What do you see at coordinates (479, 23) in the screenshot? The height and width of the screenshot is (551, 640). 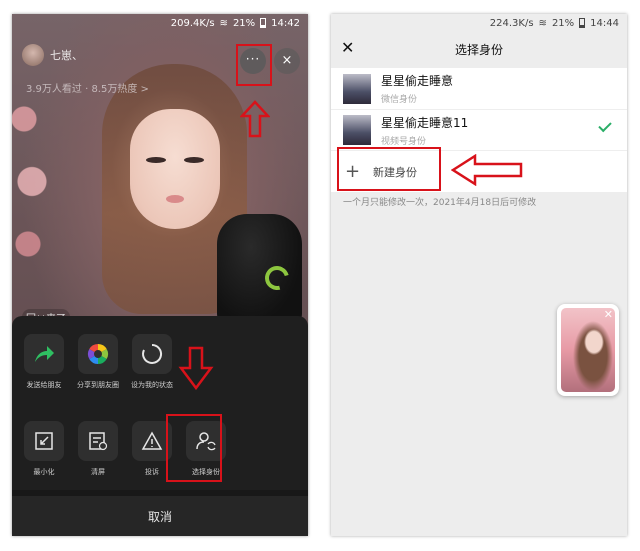 I see `status-bar: 224.3K/s ≋ 21% 14:44` at bounding box center [479, 23].